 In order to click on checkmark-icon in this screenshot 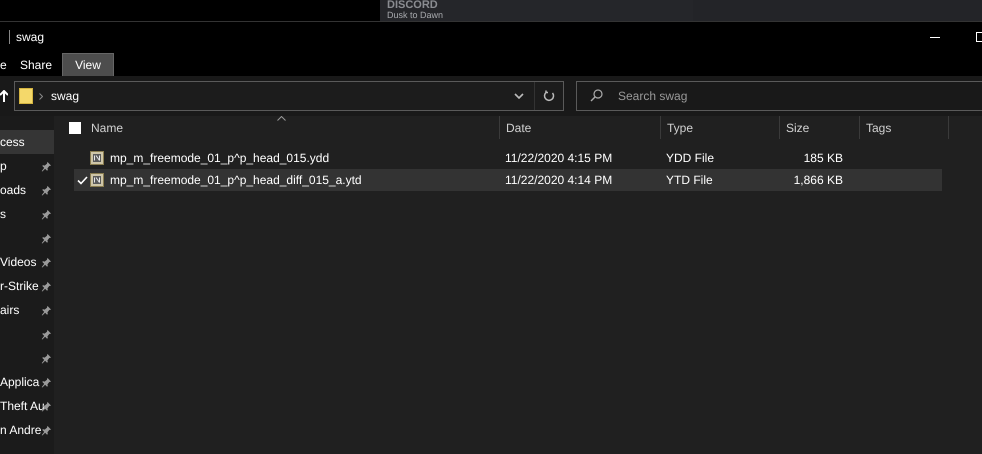, I will do `click(82, 180)`.